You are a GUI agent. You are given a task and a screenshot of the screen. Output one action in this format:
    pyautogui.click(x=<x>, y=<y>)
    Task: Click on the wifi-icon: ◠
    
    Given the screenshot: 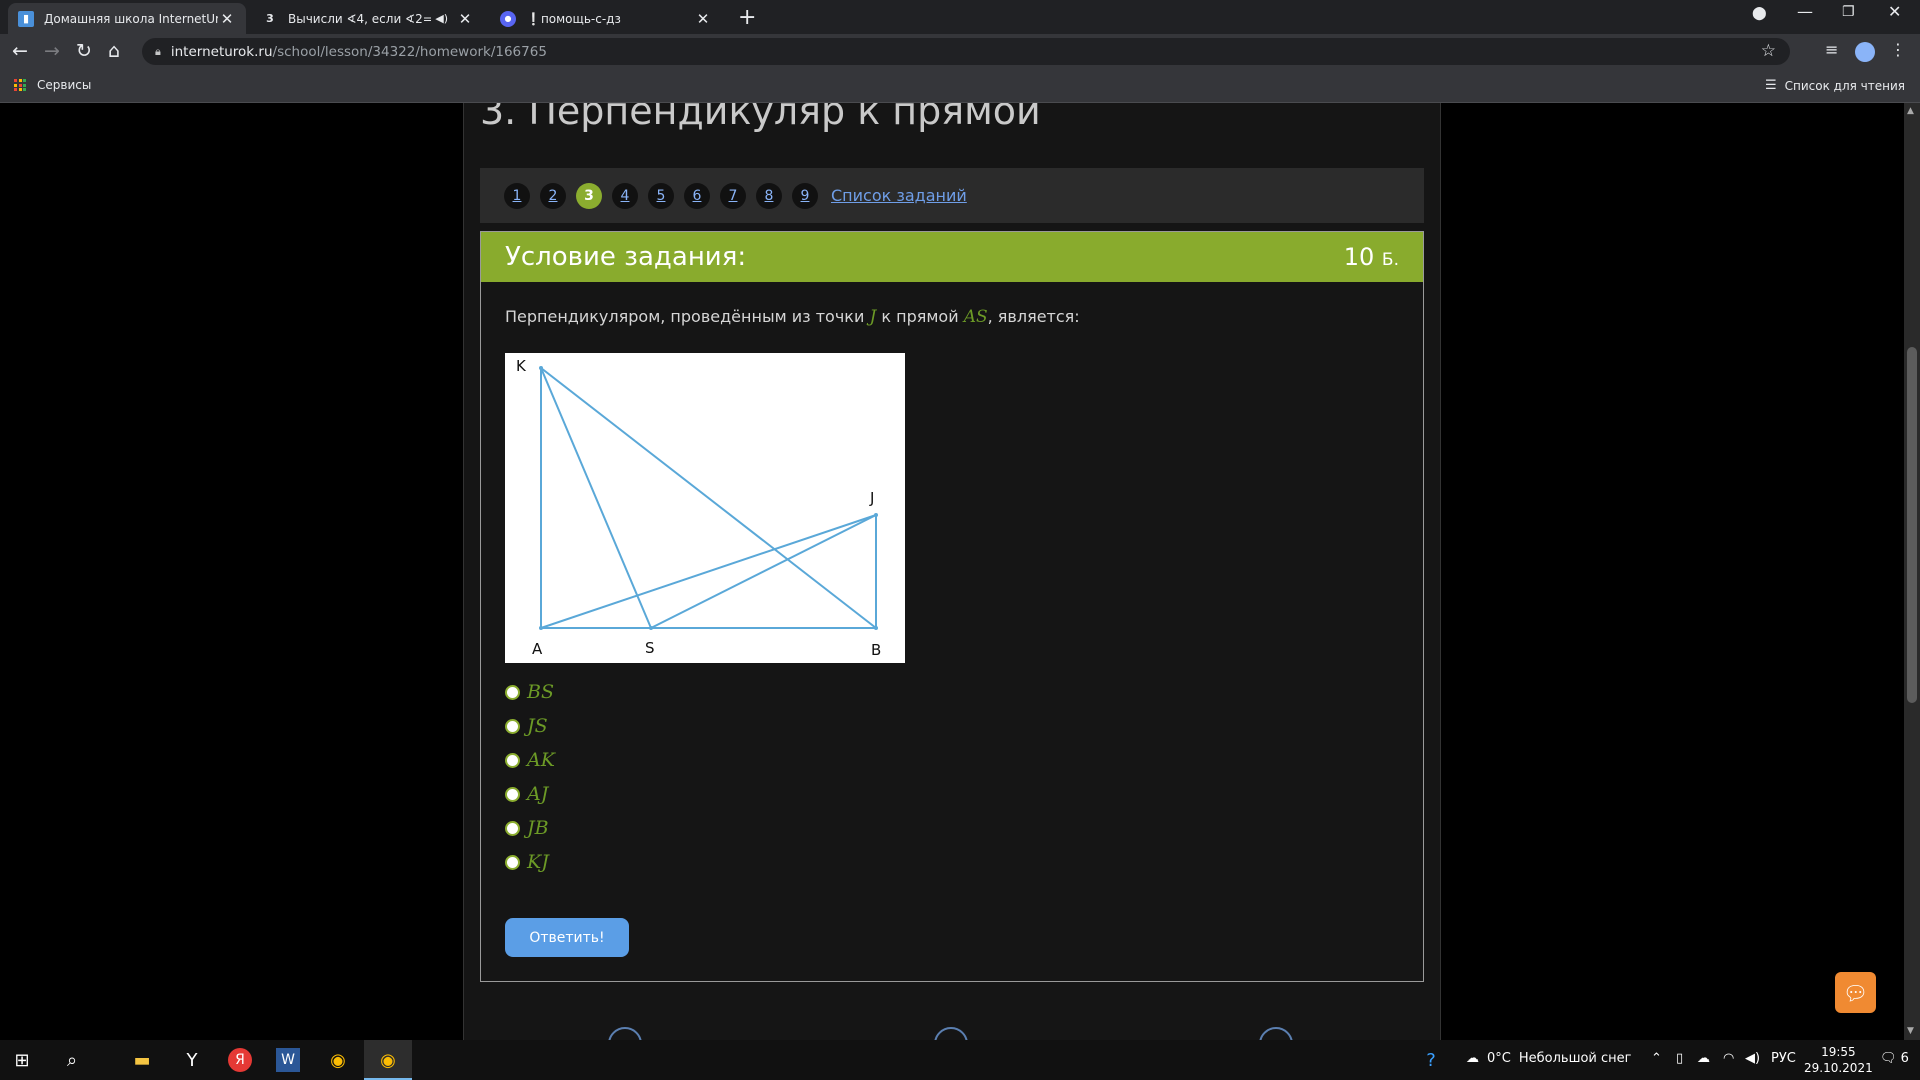 What is the action you would take?
    pyautogui.click(x=1728, y=1058)
    